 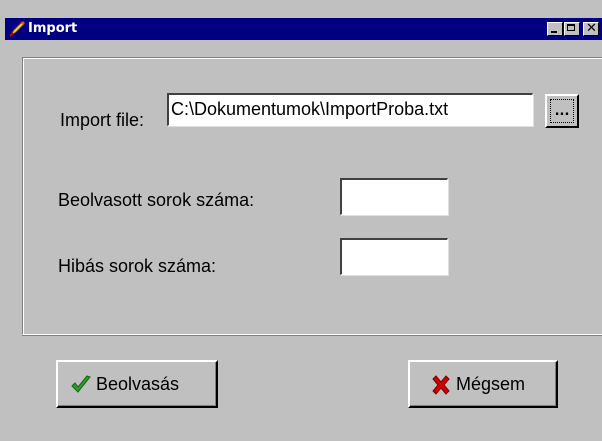 I want to click on import-button-label: Beolvasás, so click(x=138, y=384).